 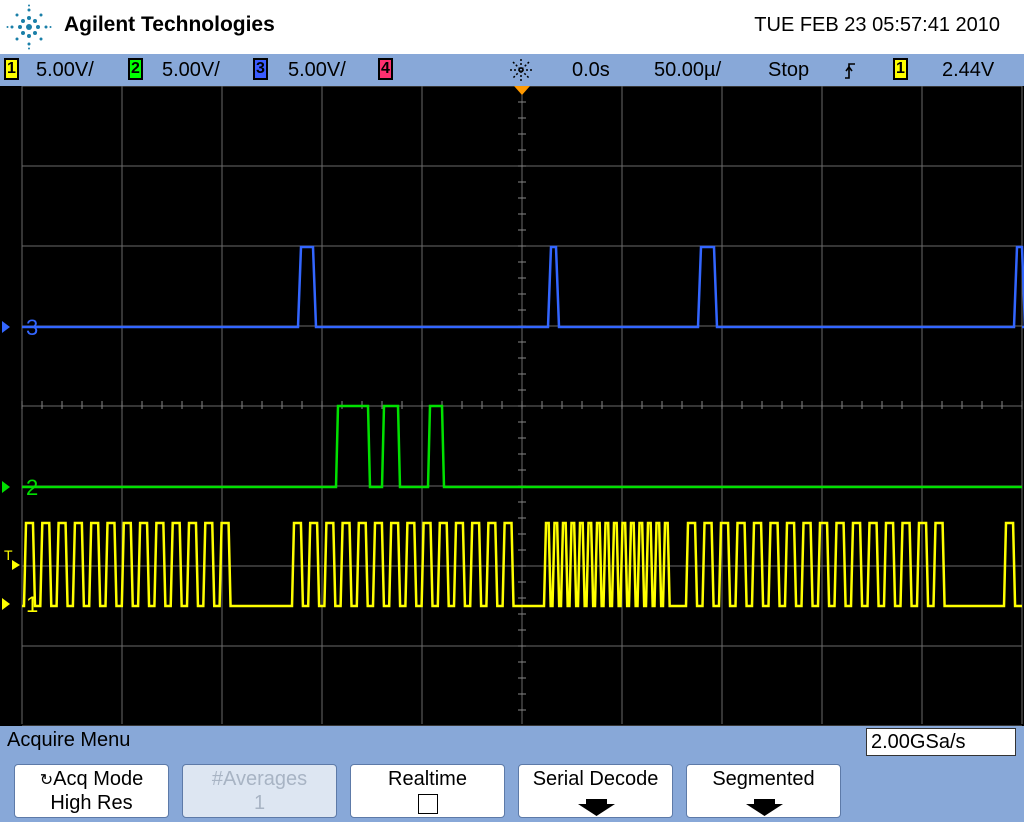 I want to click on channel-1-scale: 5.00V/, so click(x=65, y=70).